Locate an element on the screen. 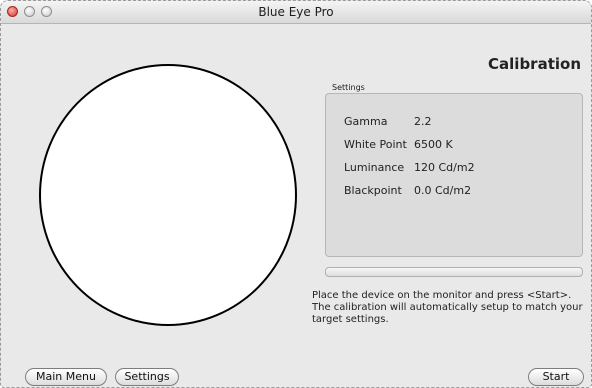  setting-row-white-point: White Point 6500 K is located at coordinates (398, 144).